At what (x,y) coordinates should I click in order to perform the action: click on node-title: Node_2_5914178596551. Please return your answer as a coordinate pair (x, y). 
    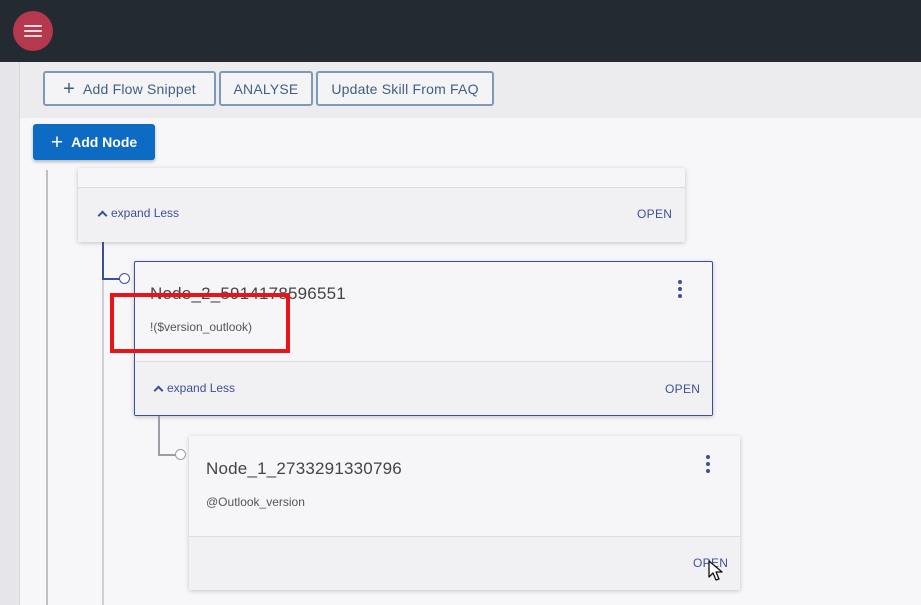
    Looking at the image, I should click on (248, 293).